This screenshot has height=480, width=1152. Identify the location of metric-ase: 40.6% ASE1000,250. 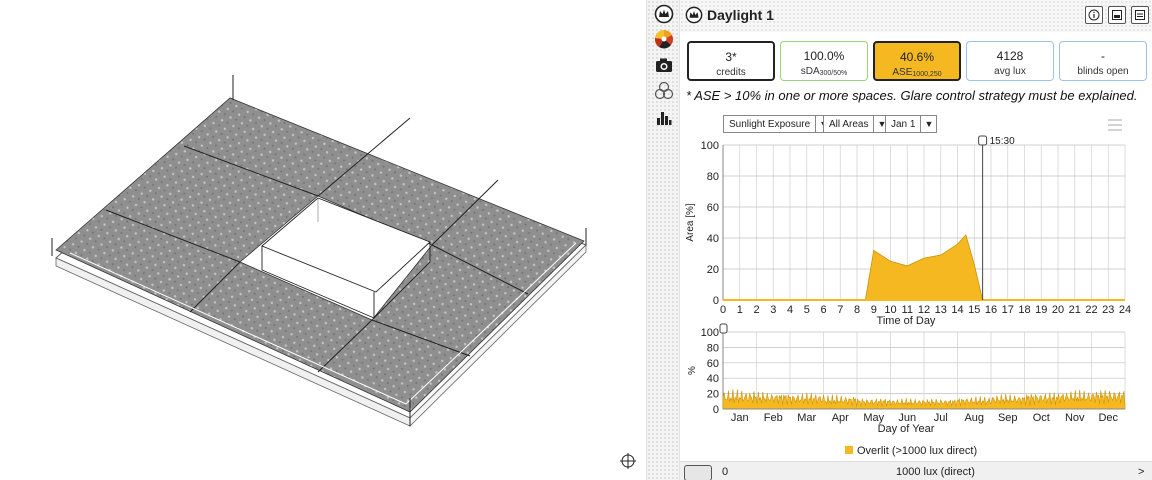
(917, 61).